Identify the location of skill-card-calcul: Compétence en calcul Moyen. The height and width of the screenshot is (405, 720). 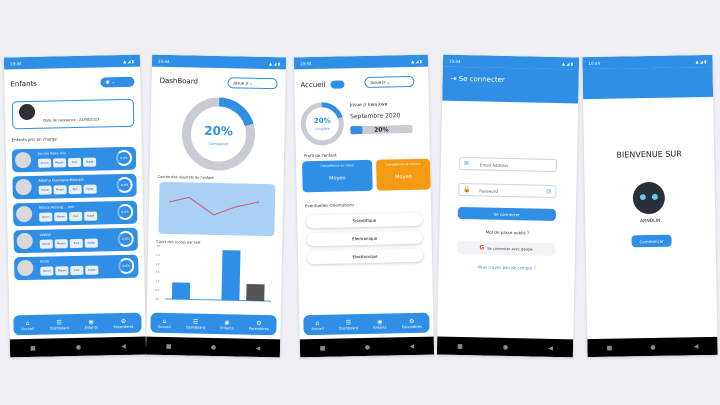
(337, 176).